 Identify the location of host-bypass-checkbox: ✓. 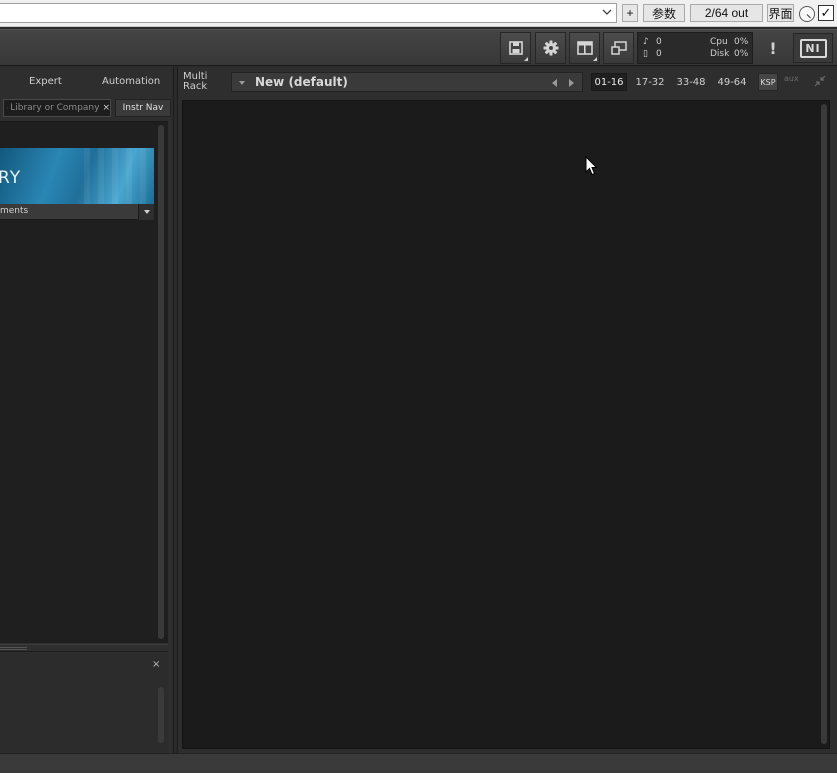
(826, 13).